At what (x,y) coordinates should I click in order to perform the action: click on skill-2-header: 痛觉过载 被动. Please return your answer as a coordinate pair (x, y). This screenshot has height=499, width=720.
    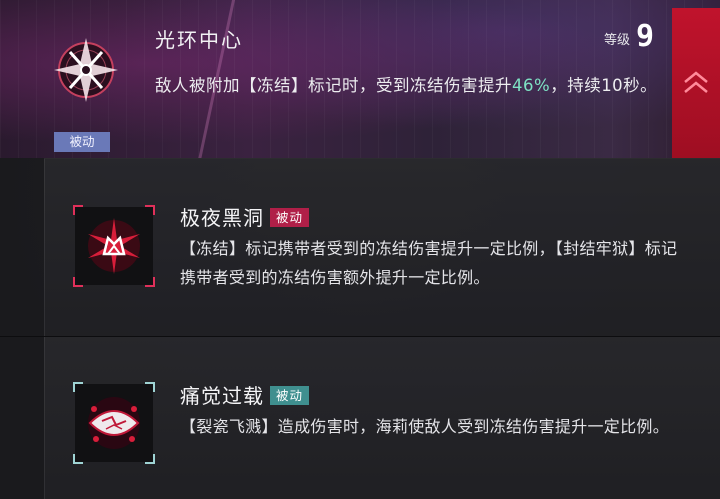
    Looking at the image, I should click on (245, 394).